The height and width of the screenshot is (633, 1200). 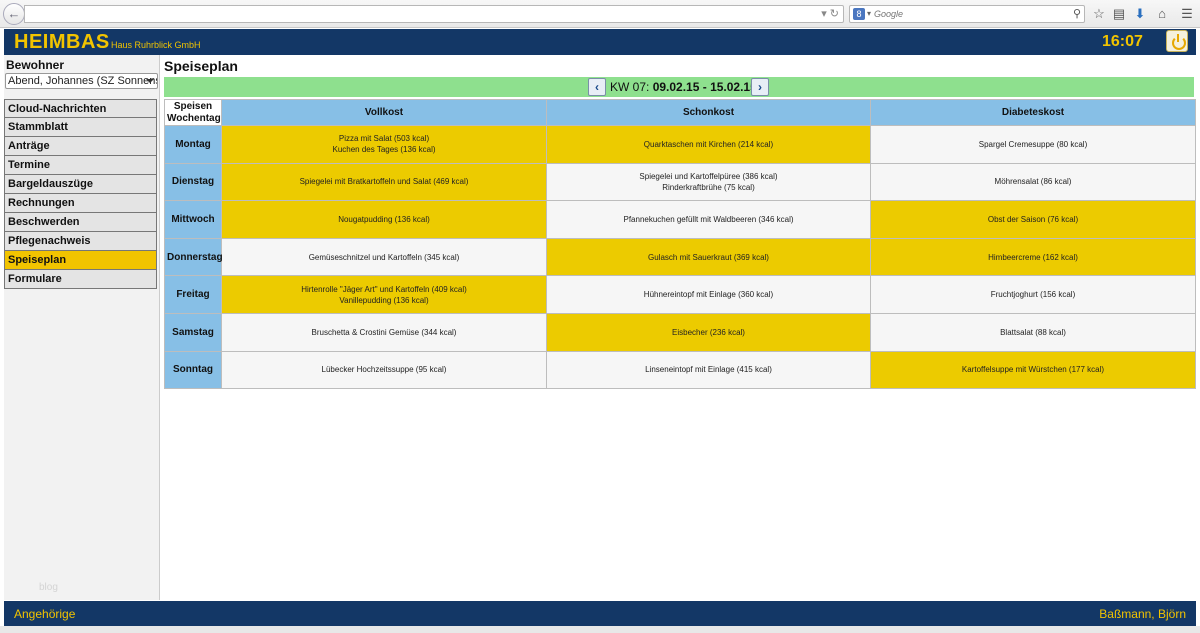 I want to click on meal-line: Nougatpudding (136 kcal), so click(x=384, y=219).